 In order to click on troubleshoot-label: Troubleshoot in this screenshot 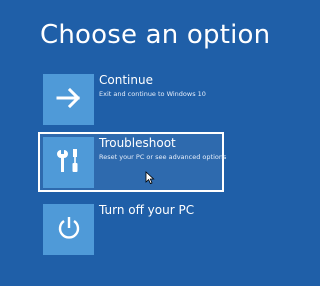, I will do `click(137, 143)`.